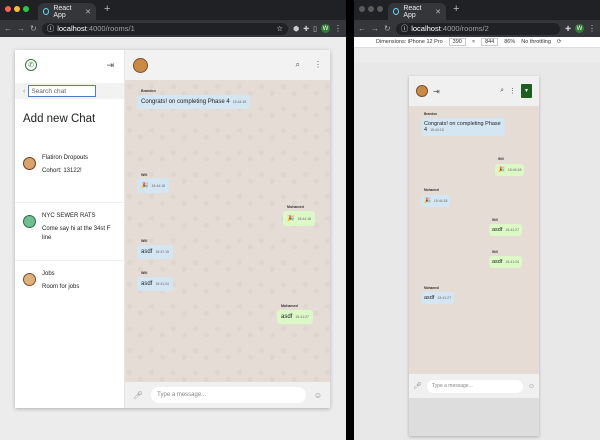 The width and height of the screenshot is (600, 440). Describe the element at coordinates (315, 29) in the screenshot. I see `sidepanel-icon: ▯` at that location.